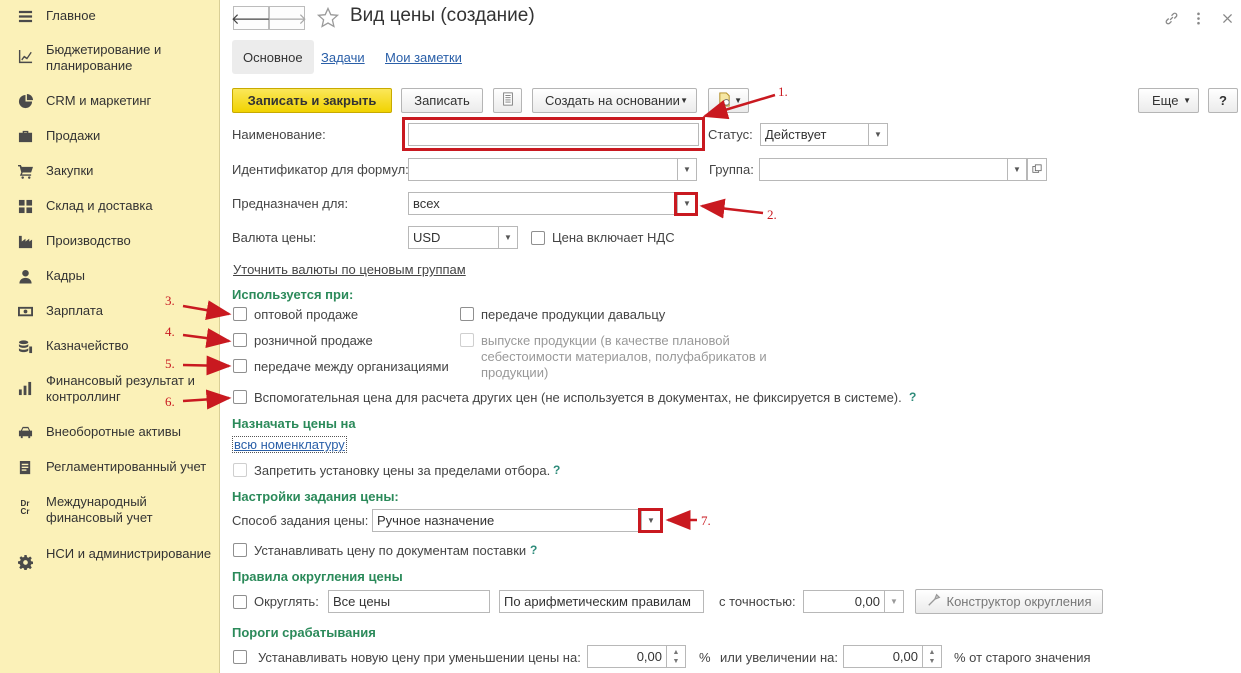 This screenshot has width=1241, height=673. I want to click on sidebar-item-salary: Зарплата, so click(110, 311).